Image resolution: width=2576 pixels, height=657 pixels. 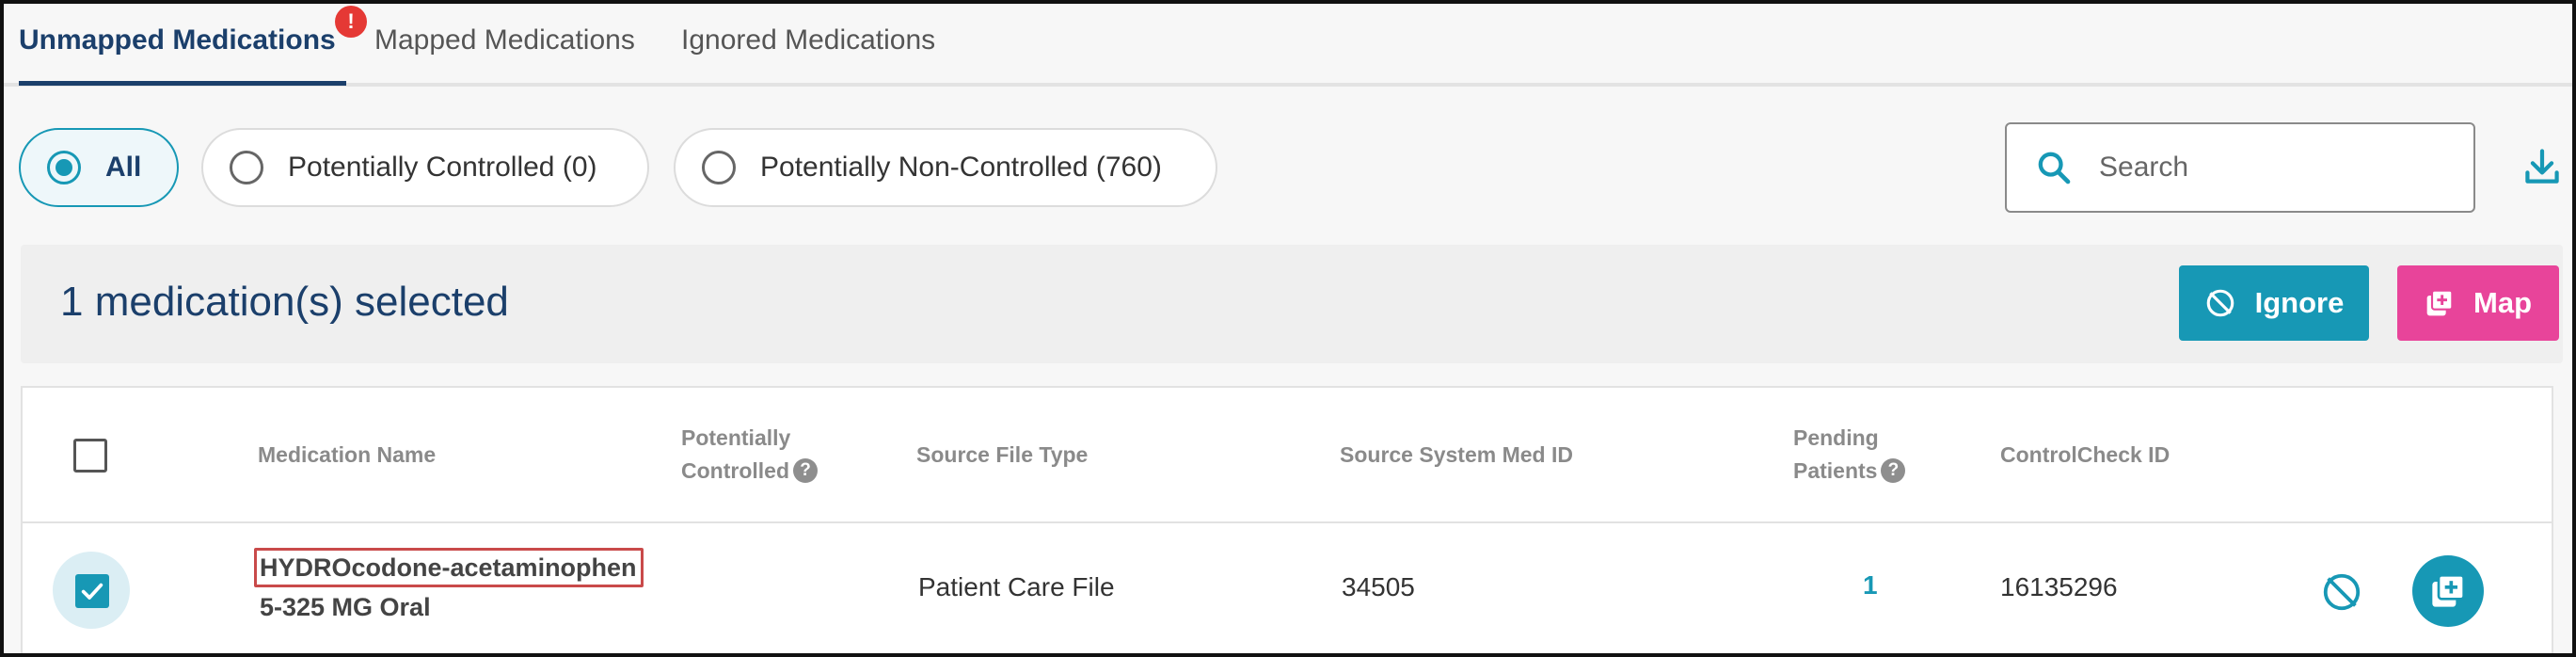 What do you see at coordinates (1836, 470) in the screenshot?
I see `column-header-pending-line2: Patients` at bounding box center [1836, 470].